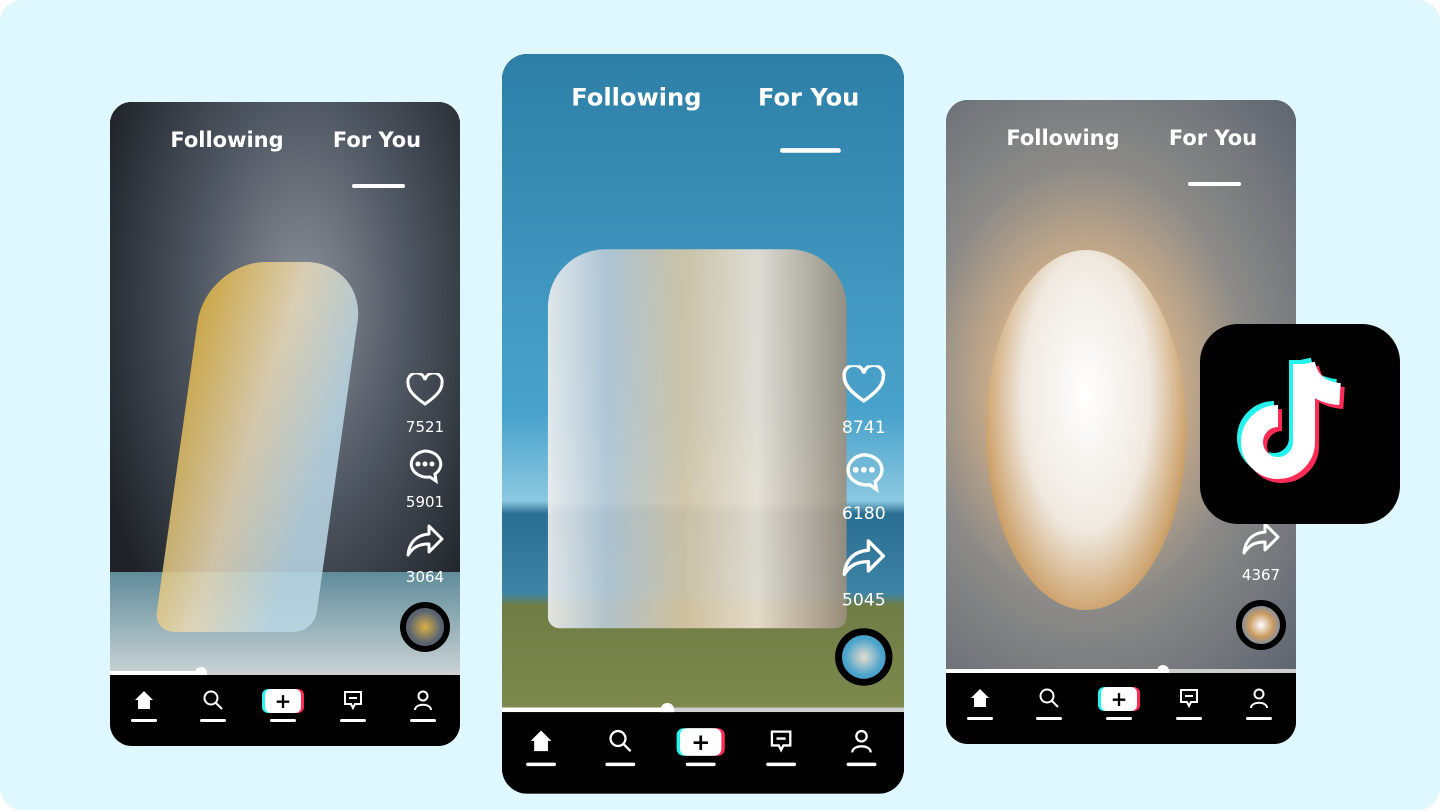 Image resolution: width=1440 pixels, height=810 pixels. I want to click on tiktok-logo, so click(1300, 424).